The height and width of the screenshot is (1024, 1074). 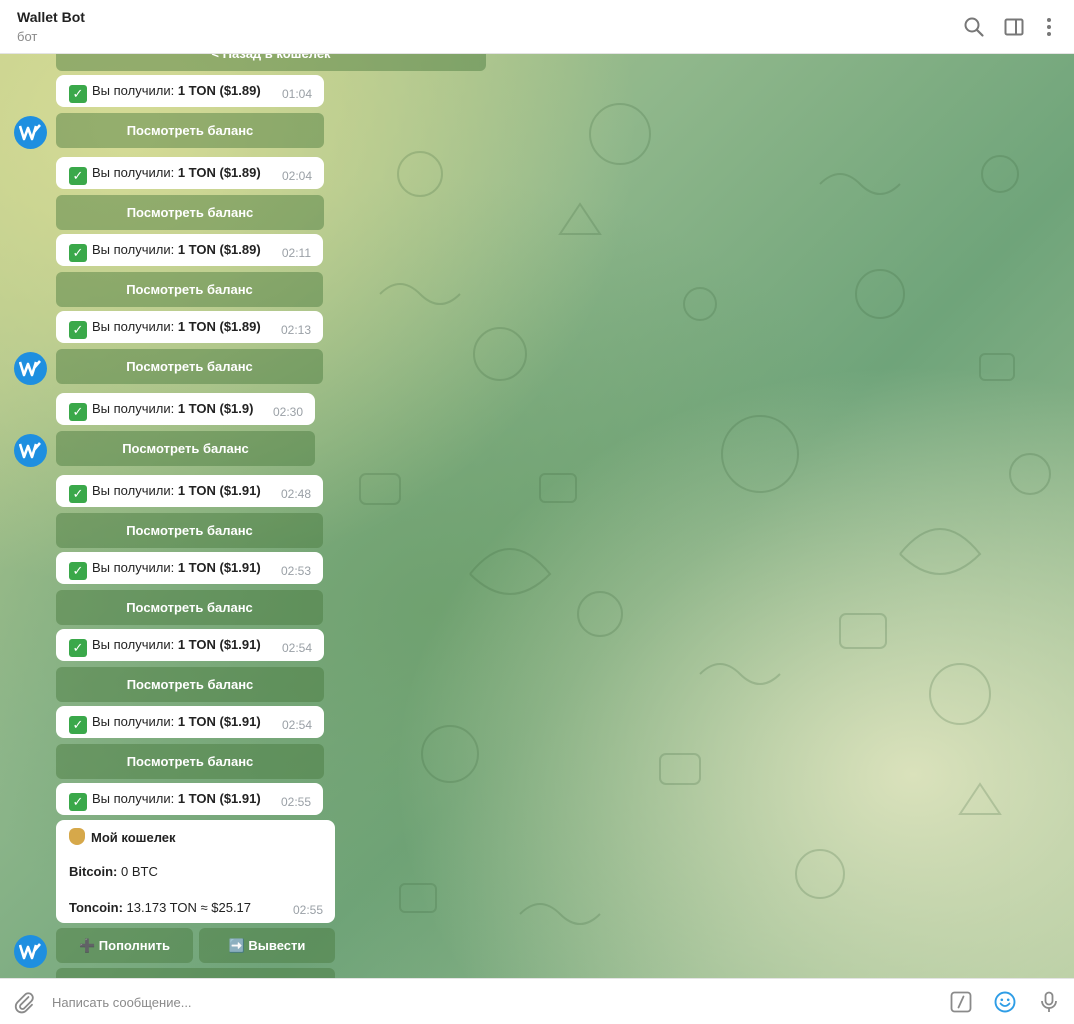 I want to click on sidebar-toggle-icon, so click(x=1014, y=27).